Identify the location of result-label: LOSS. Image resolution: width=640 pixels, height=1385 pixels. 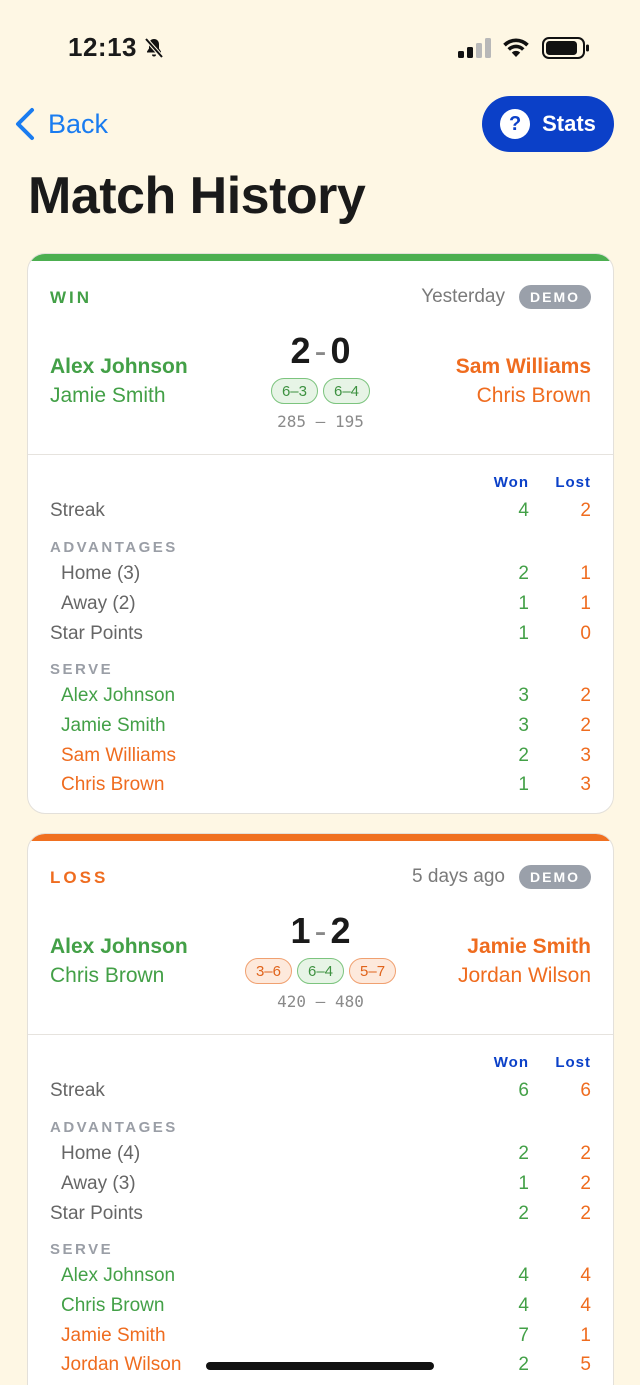
(79, 877).